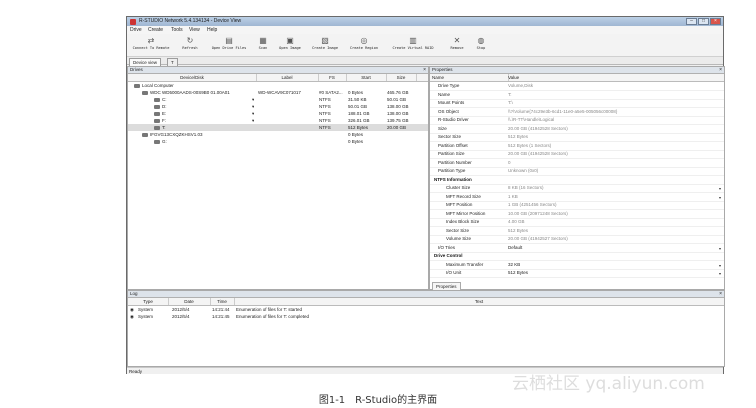 The height and width of the screenshot is (408, 756). I want to click on drive-name: Local Computer, so click(158, 85).